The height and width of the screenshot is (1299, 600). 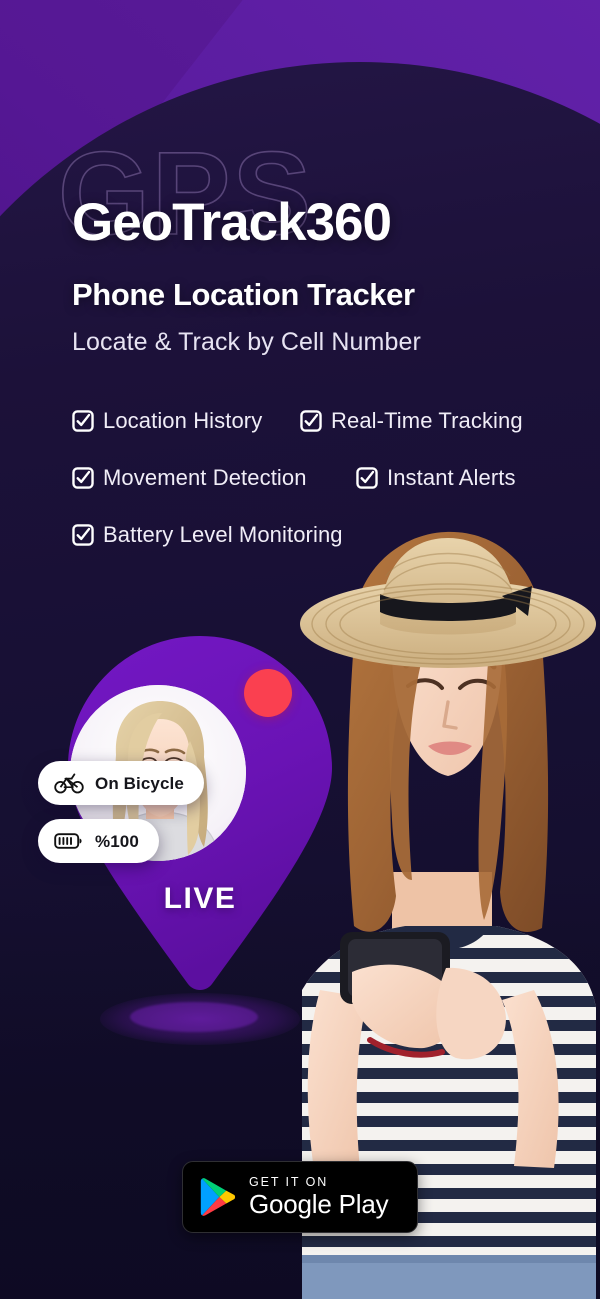 What do you see at coordinates (139, 783) in the screenshot?
I see `chip-label: On Bicycle` at bounding box center [139, 783].